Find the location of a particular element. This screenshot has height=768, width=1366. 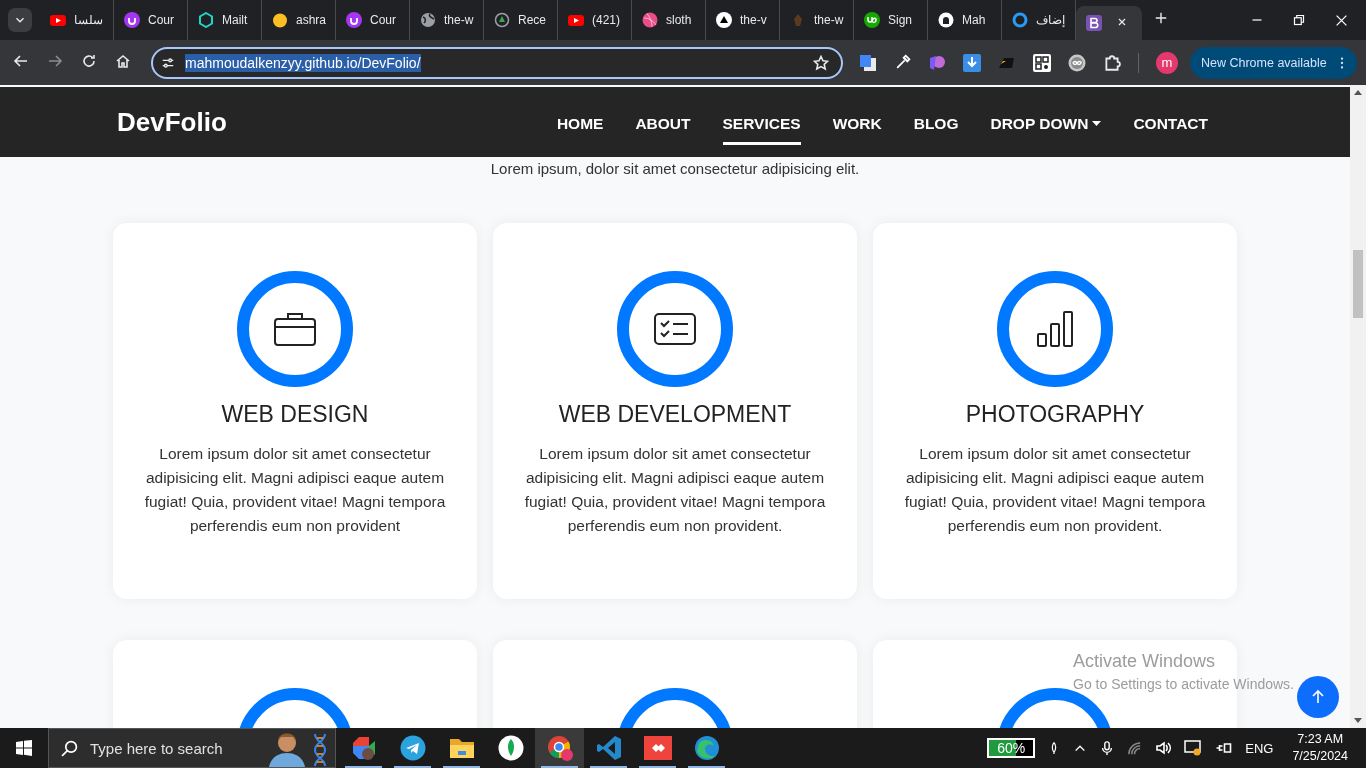

nav-link: CONTACT is located at coordinates (1170, 122).